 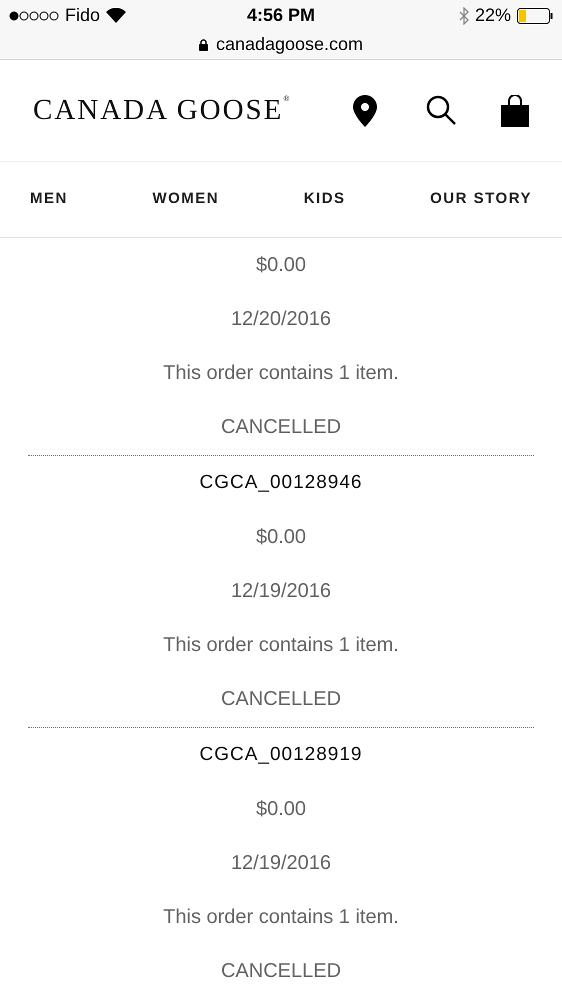 What do you see at coordinates (49, 199) in the screenshot?
I see `nav-link: MEN` at bounding box center [49, 199].